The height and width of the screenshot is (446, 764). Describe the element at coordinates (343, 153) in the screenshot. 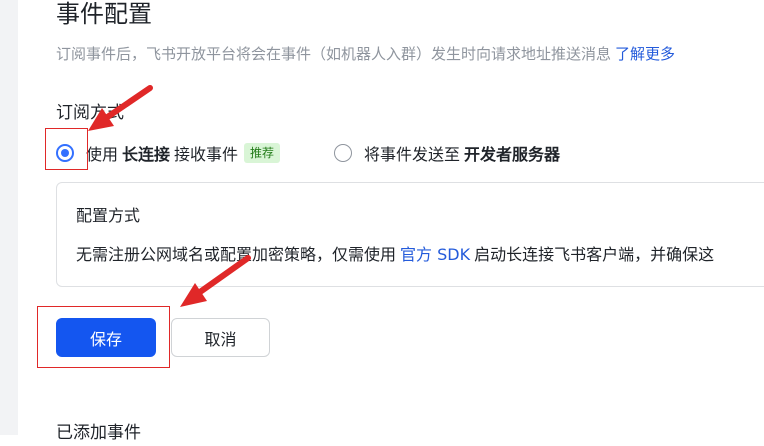

I see `radio-unchecked-icon` at that location.